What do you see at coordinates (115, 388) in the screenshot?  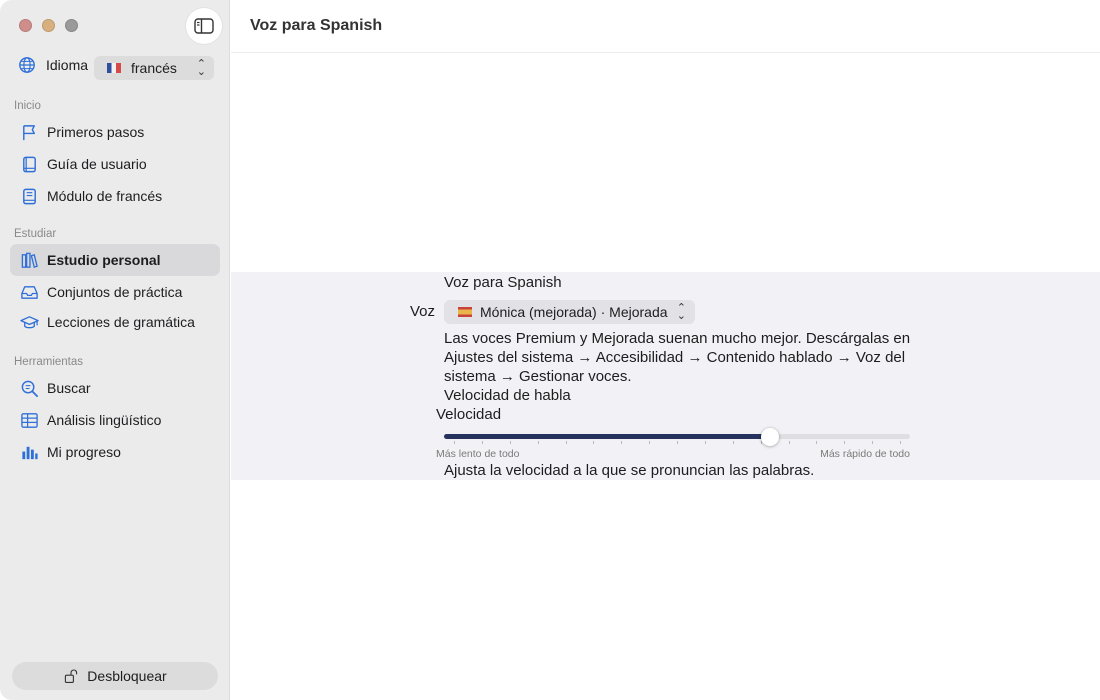 I see `sidebar-item-buscar: Buscar` at bounding box center [115, 388].